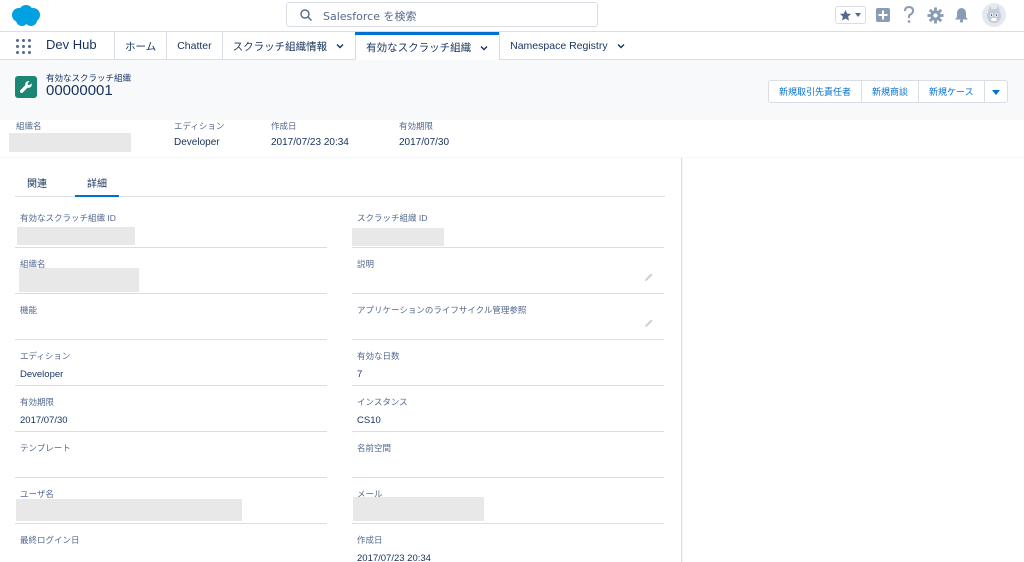 The height and width of the screenshot is (562, 1024). Describe the element at coordinates (952, 91) in the screenshot. I see `new-case-button: 新規ケース` at that location.